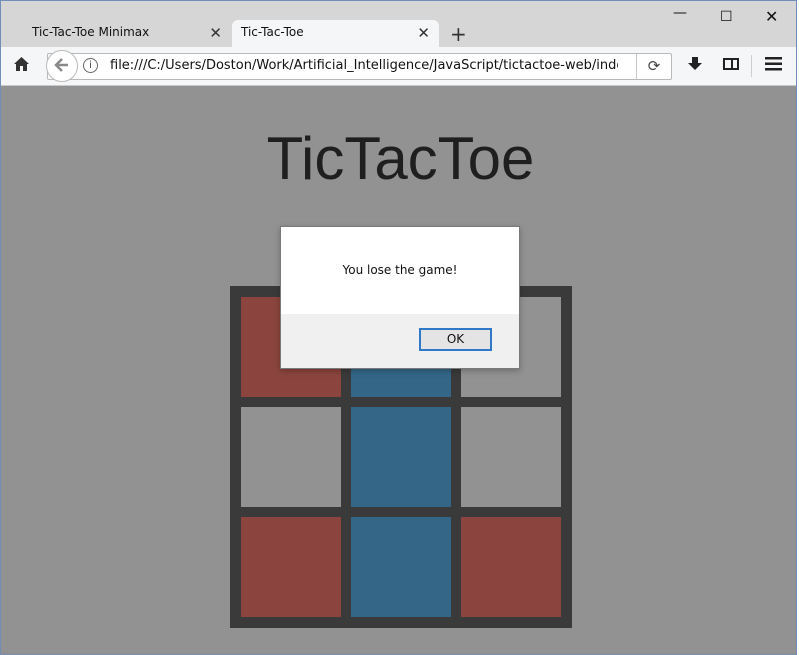 This screenshot has width=799, height=655. Describe the element at coordinates (458, 34) in the screenshot. I see `new-tab-icon: +` at that location.